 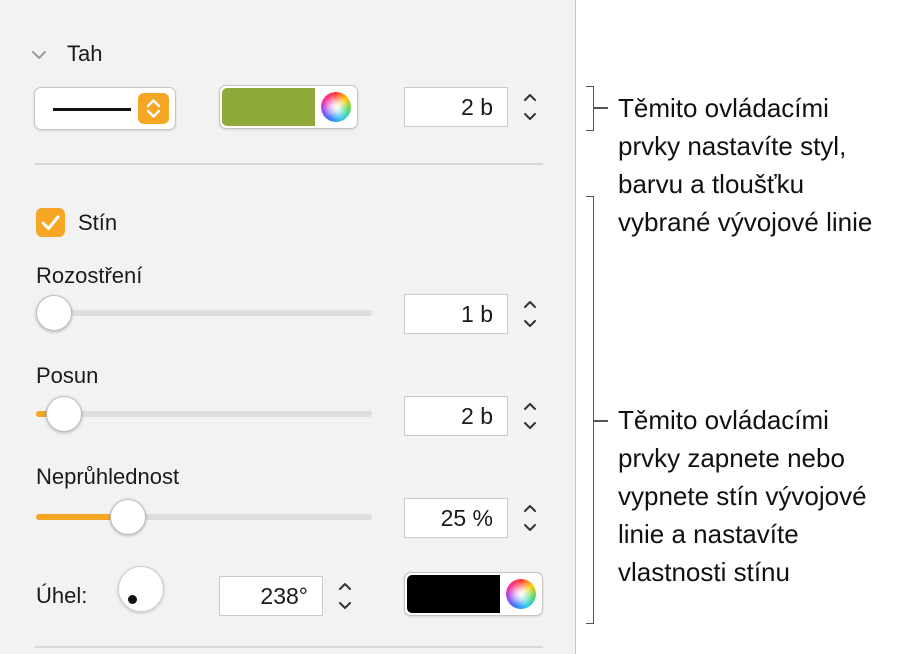 I want to click on annotation-line: vypnete stín vývojové, so click(x=742, y=496).